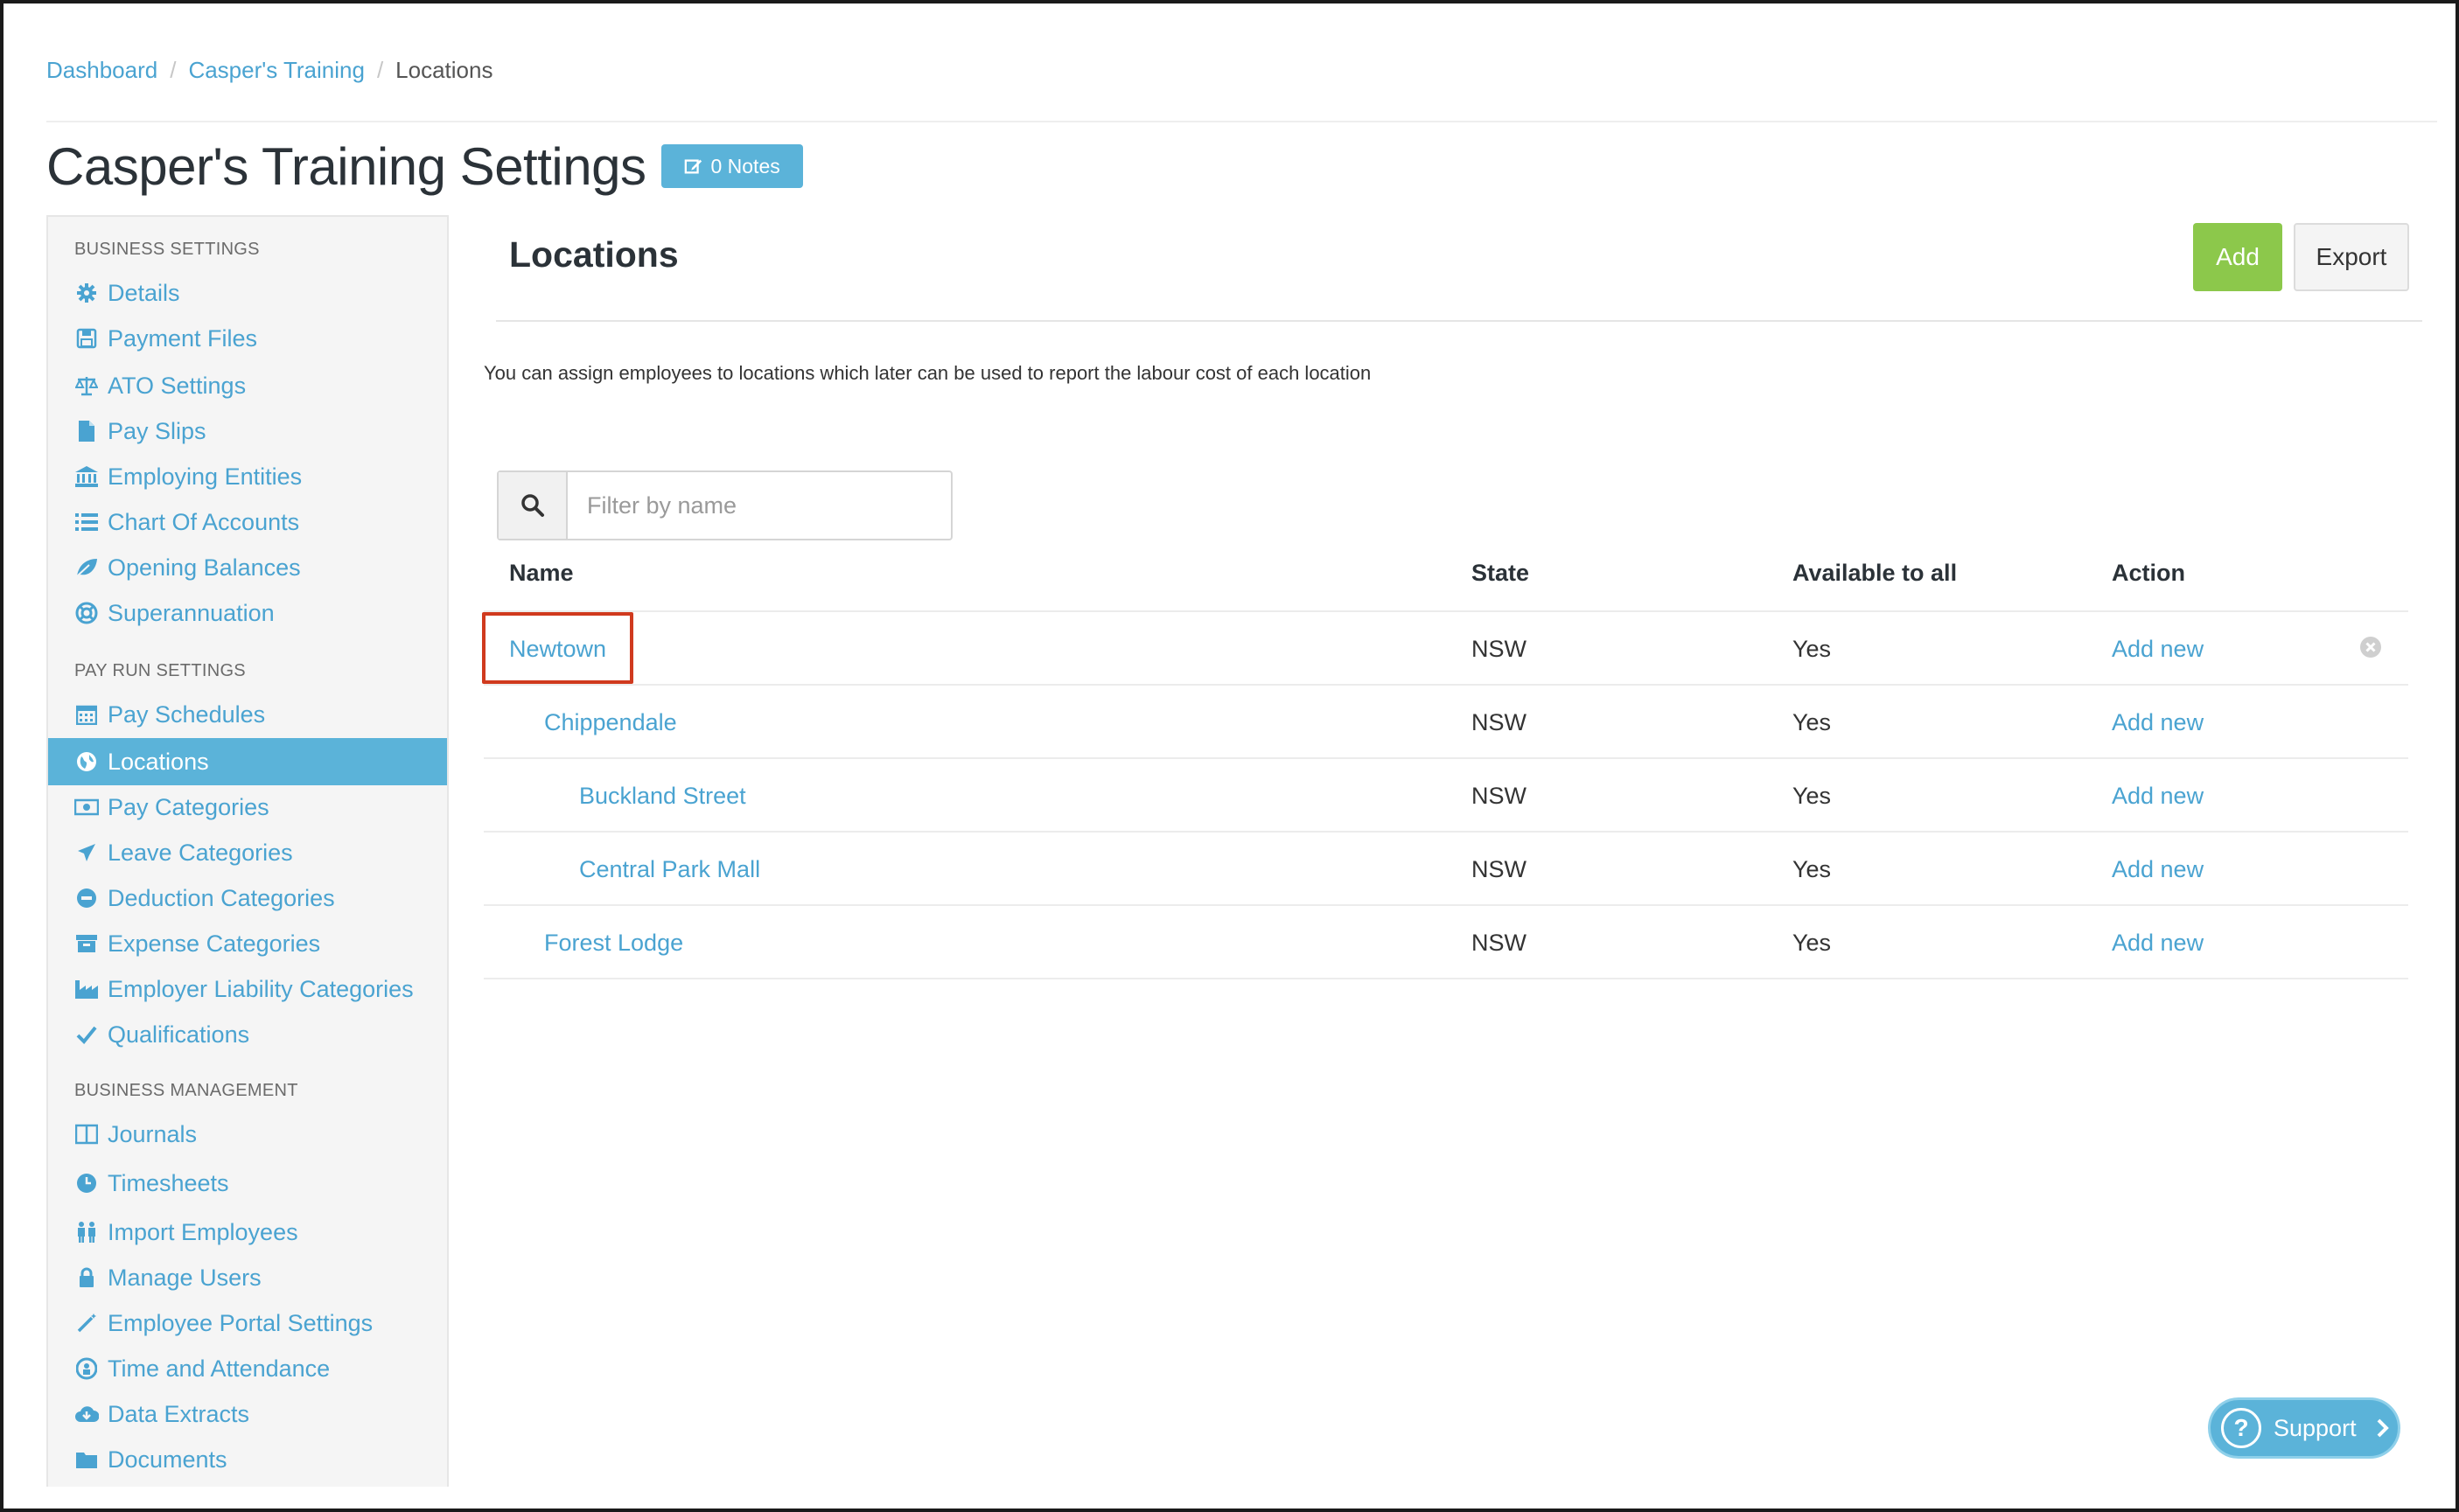 This screenshot has width=2459, height=1512. Describe the element at coordinates (86, 898) in the screenshot. I see `minus-circle-icon` at that location.